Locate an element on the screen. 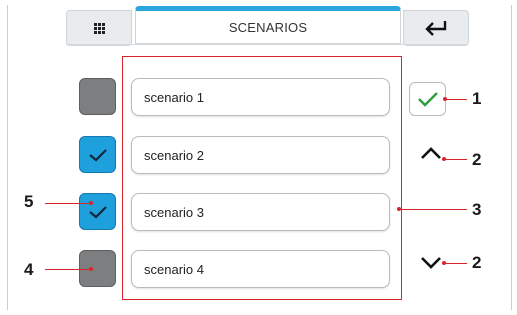  scenario-1-checkbox is located at coordinates (97, 96).